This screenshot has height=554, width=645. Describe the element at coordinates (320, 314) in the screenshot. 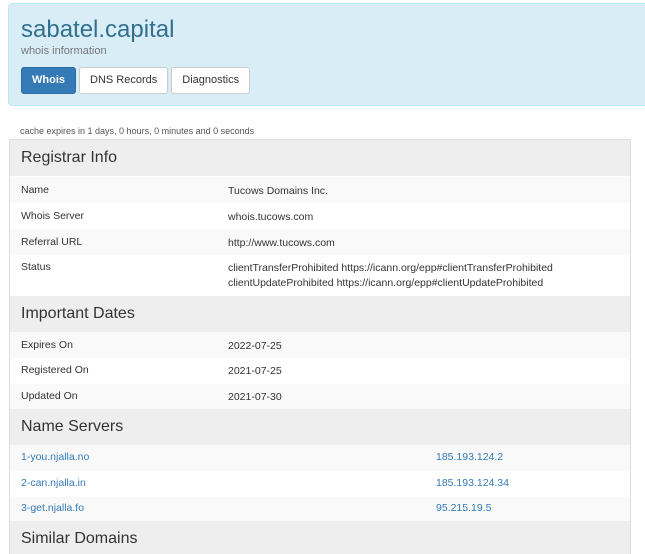

I see `section-important-dates: Important Dates` at that location.